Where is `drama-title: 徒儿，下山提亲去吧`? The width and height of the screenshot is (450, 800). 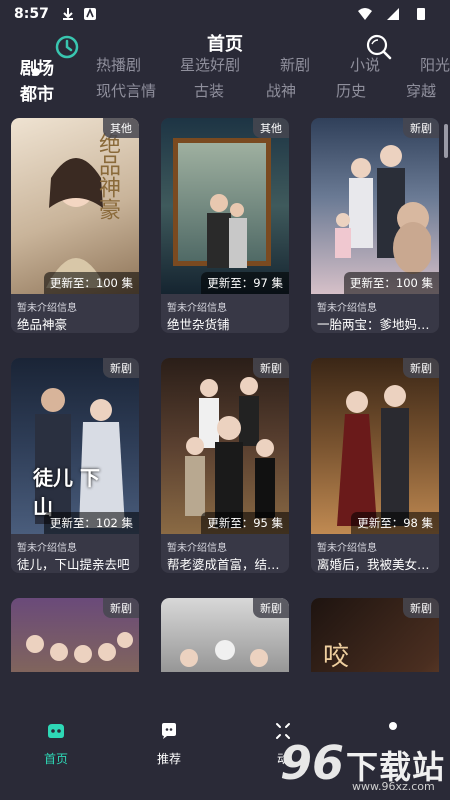
drama-title: 徒儿，下山提亲去吧 is located at coordinates (73, 564).